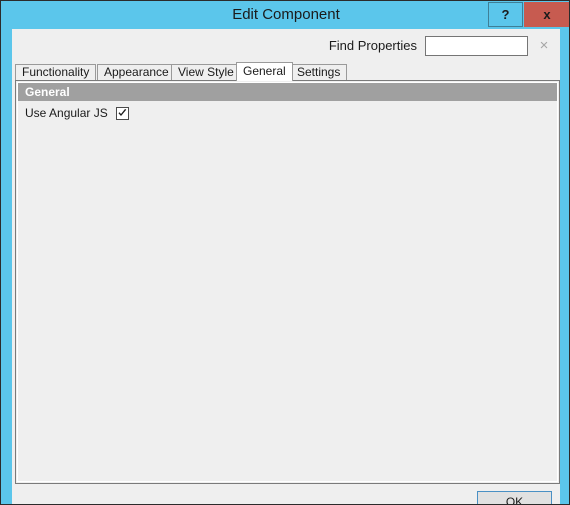  I want to click on section-header-general: General, so click(287, 92).